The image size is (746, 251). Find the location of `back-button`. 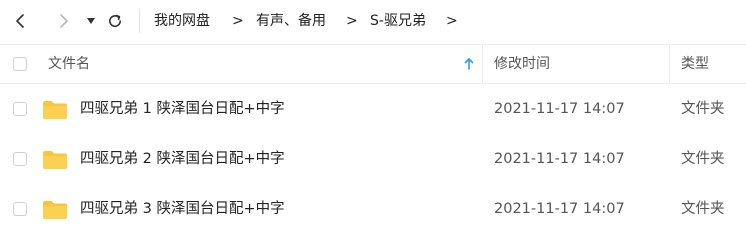

back-button is located at coordinates (21, 21).